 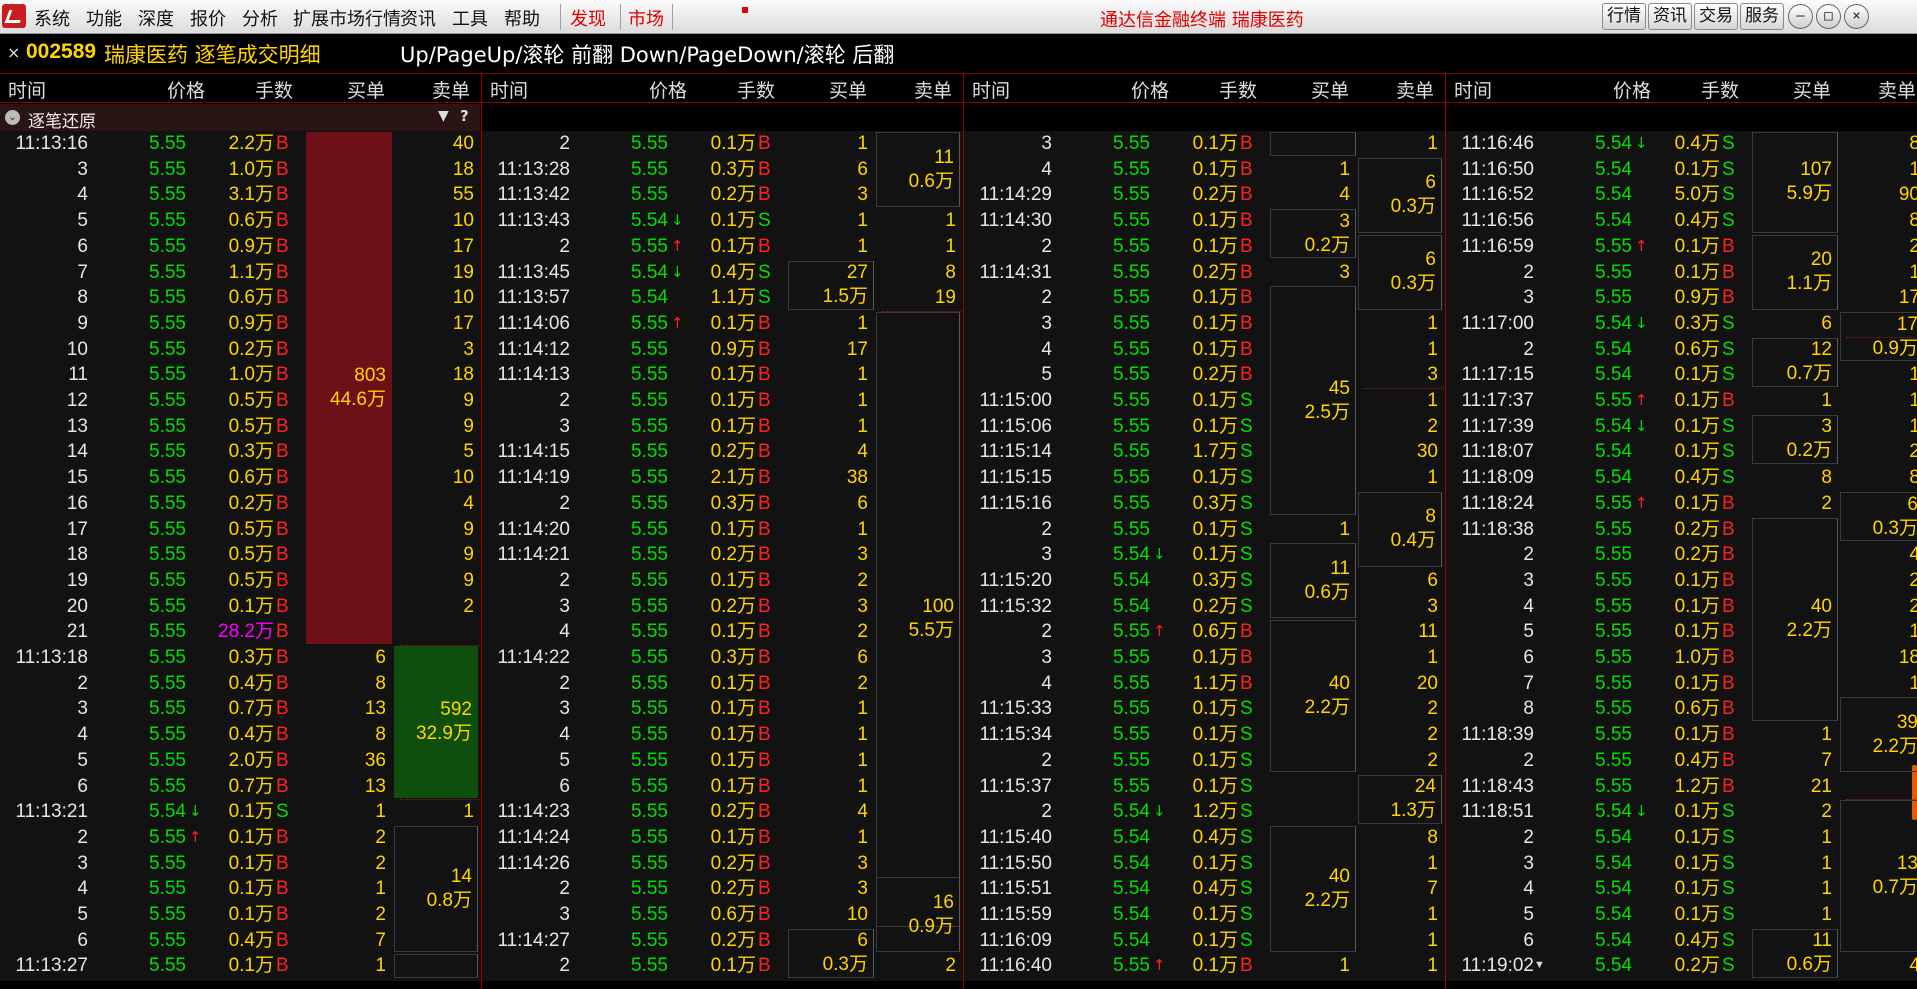 I want to click on tick-time: 11:14:31, so click(x=1015, y=272).